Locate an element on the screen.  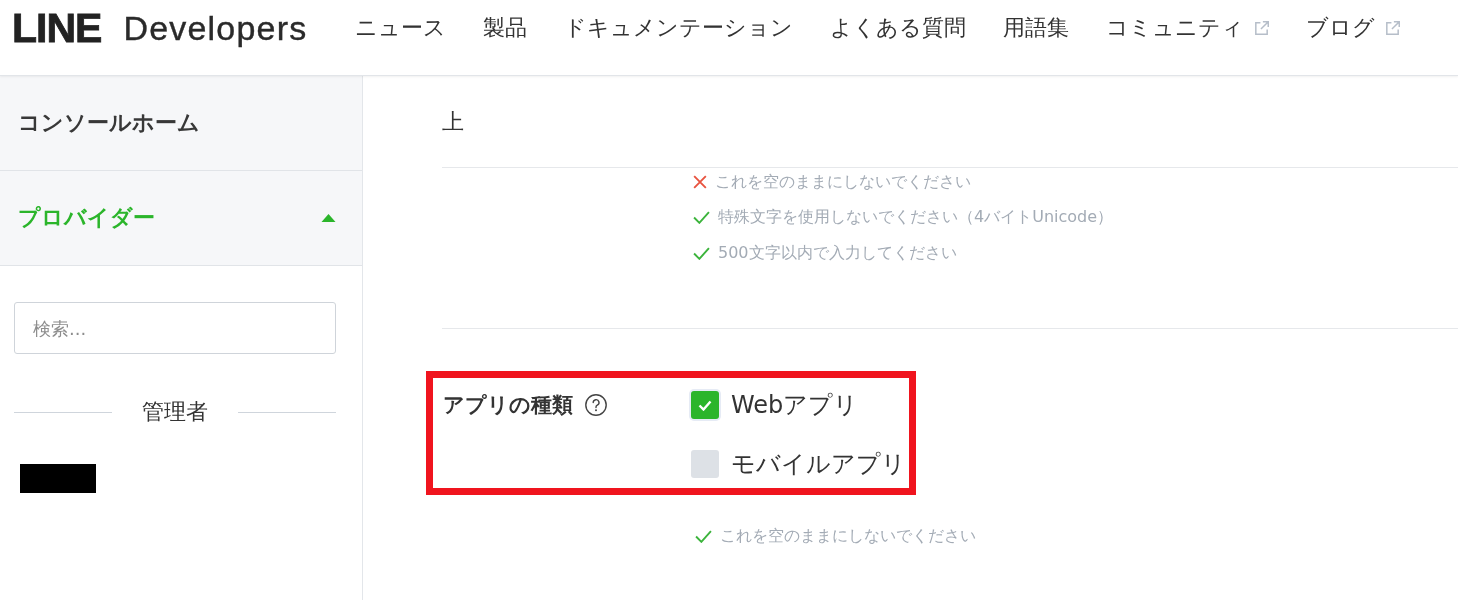
nav-link: よくある質問 is located at coordinates (898, 28).